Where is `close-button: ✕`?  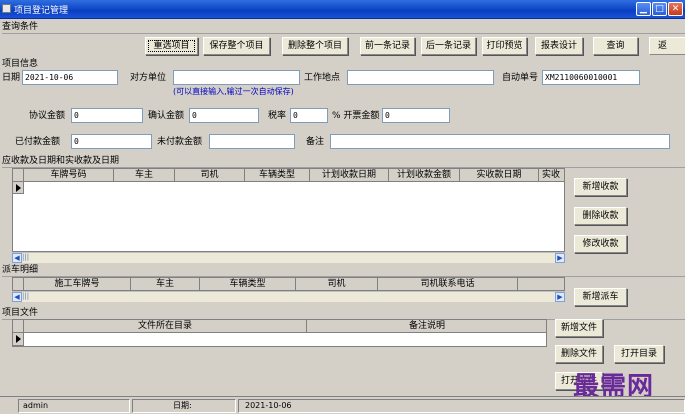
close-button: ✕ is located at coordinates (675, 9).